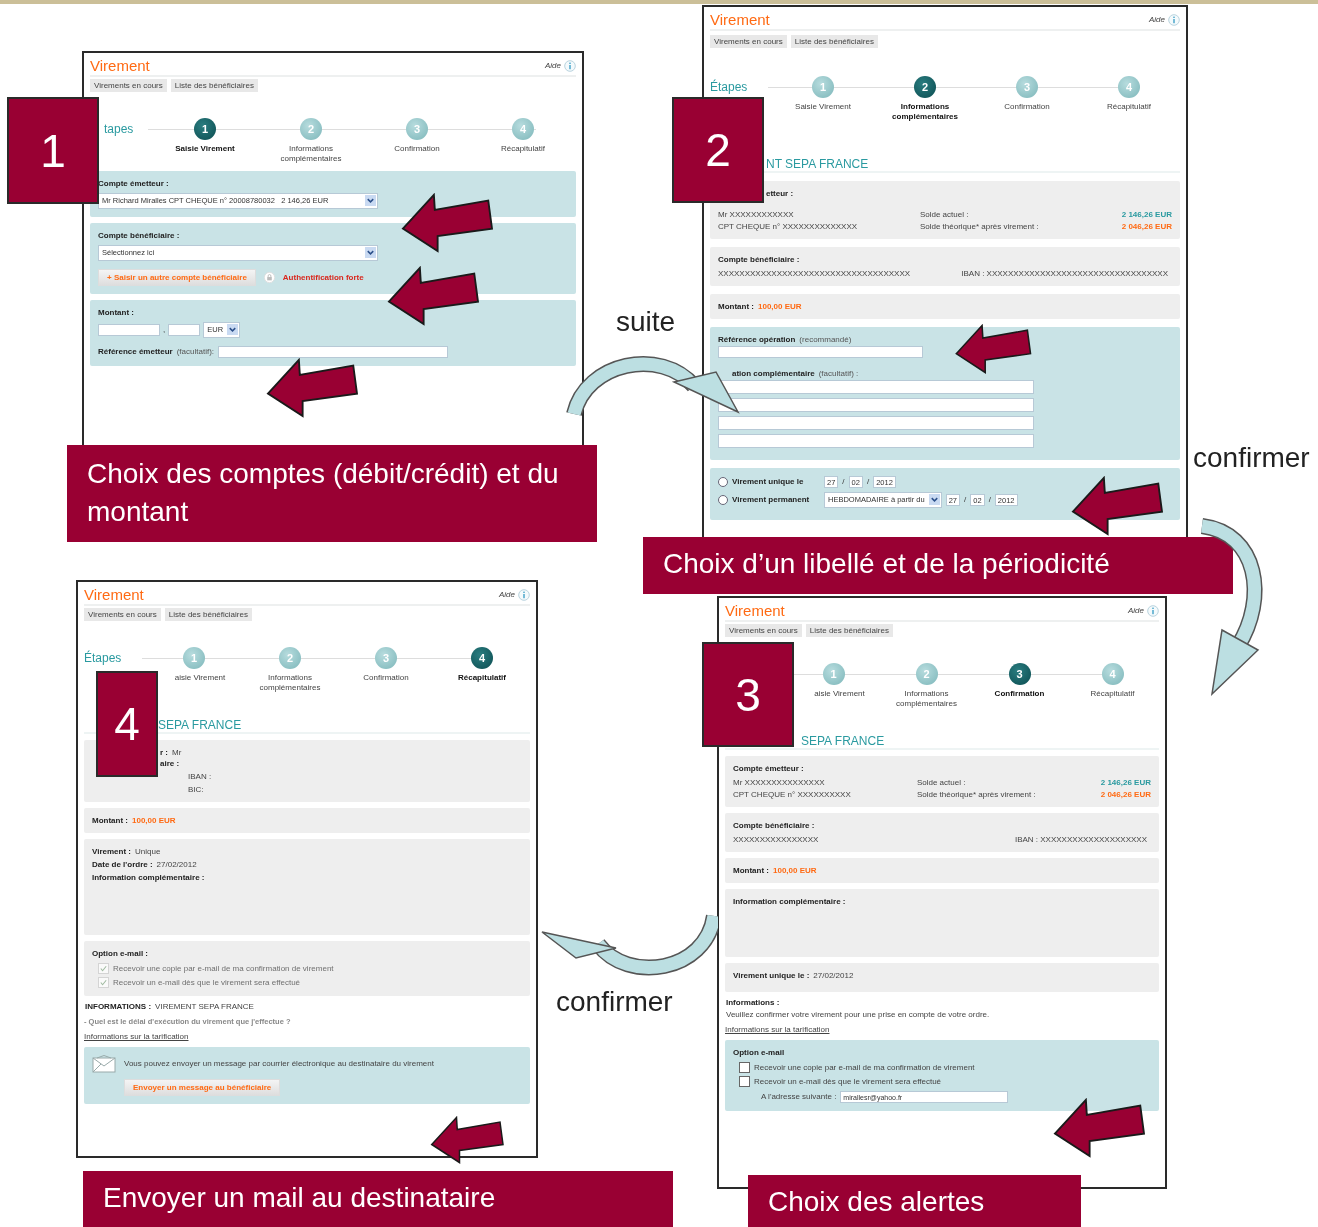 Image resolution: width=1318 pixels, height=1227 pixels. What do you see at coordinates (1251, 458) in the screenshot?
I see `connector-label: confirmer` at bounding box center [1251, 458].